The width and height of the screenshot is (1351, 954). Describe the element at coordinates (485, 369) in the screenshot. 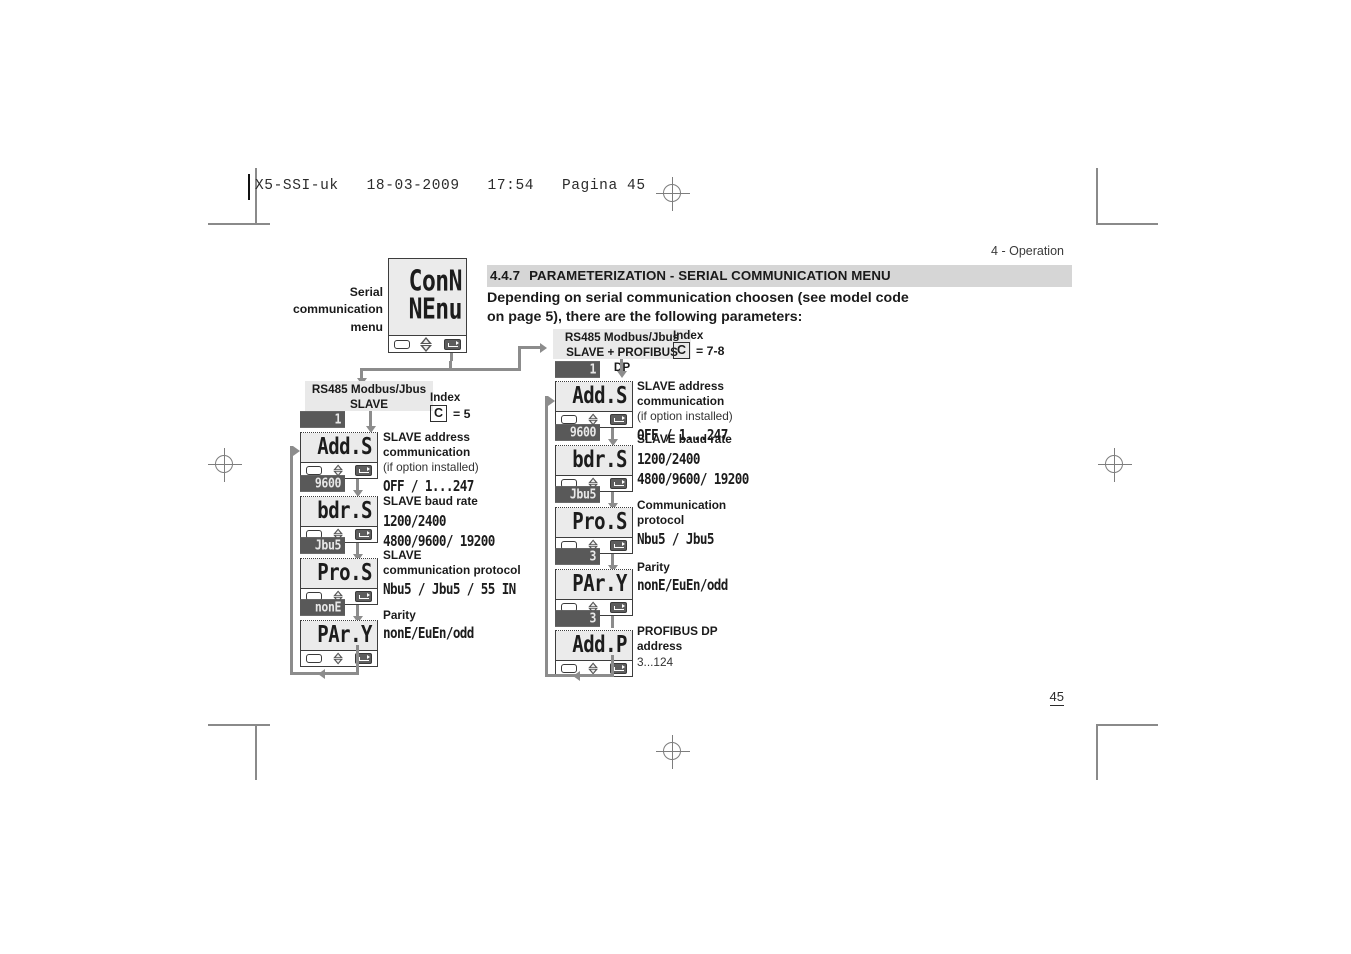

I see `branch-right-h` at that location.